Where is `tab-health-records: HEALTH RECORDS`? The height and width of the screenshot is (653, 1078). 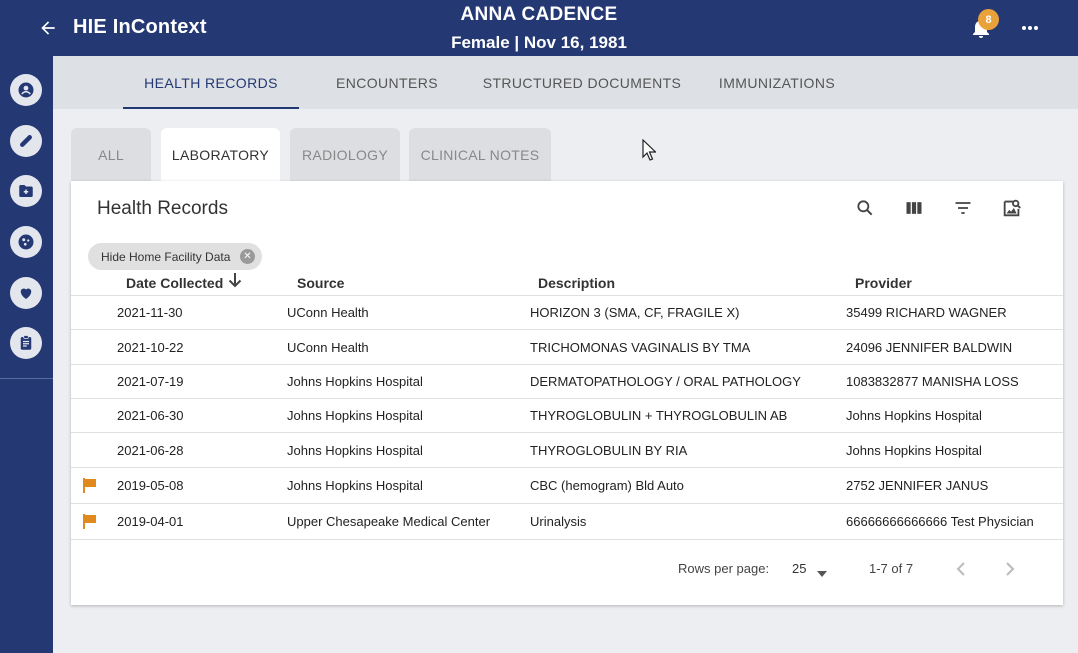 tab-health-records: HEALTH RECORDS is located at coordinates (211, 82).